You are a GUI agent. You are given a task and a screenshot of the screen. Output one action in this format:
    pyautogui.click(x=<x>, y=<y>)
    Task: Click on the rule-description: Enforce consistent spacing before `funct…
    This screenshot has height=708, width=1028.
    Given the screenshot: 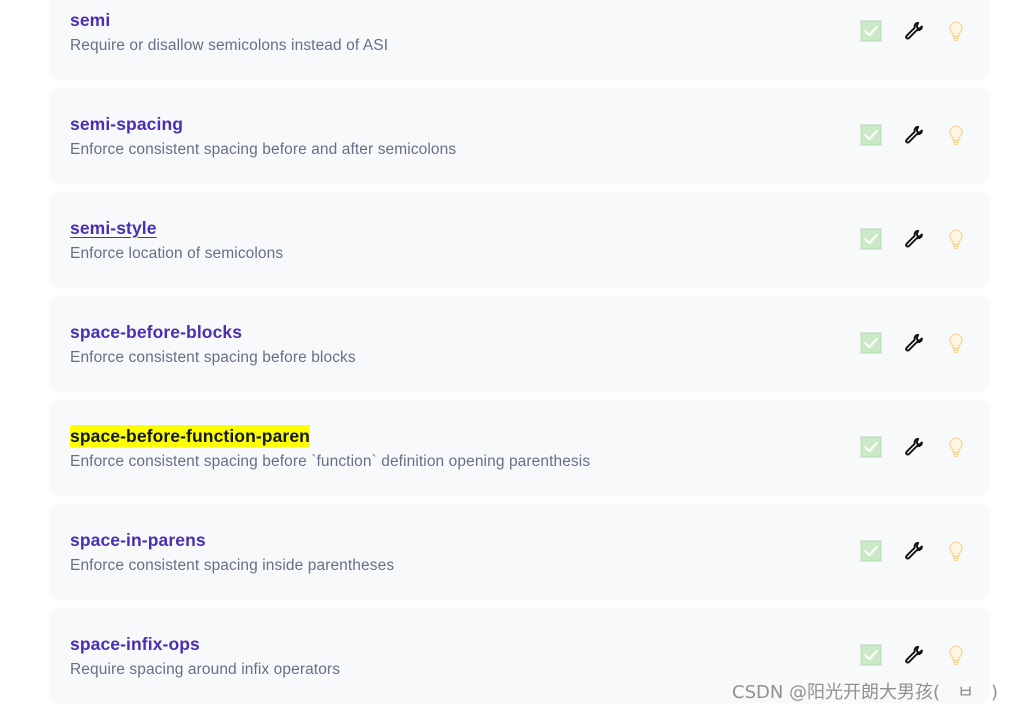 What is the action you would take?
    pyautogui.click(x=330, y=461)
    